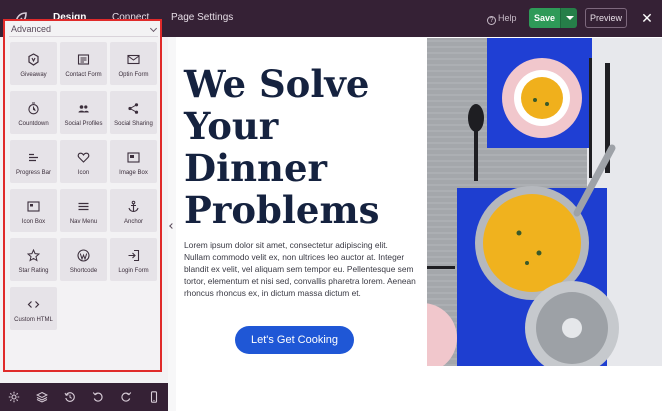 This screenshot has width=662, height=411. What do you see at coordinates (83, 271) in the screenshot?
I see `block-label: Shortcode` at bounding box center [83, 271].